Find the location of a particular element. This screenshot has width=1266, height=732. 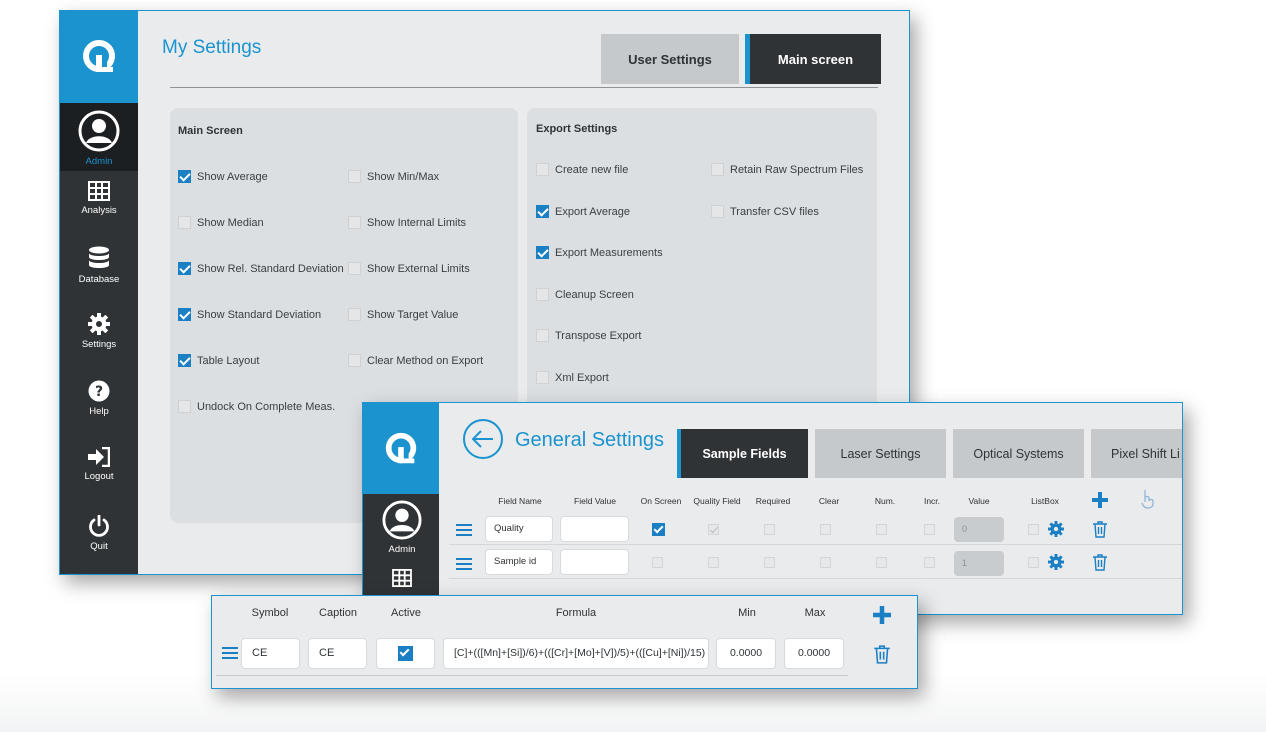

tab-laser-settings: Laser Settings is located at coordinates (880, 453).